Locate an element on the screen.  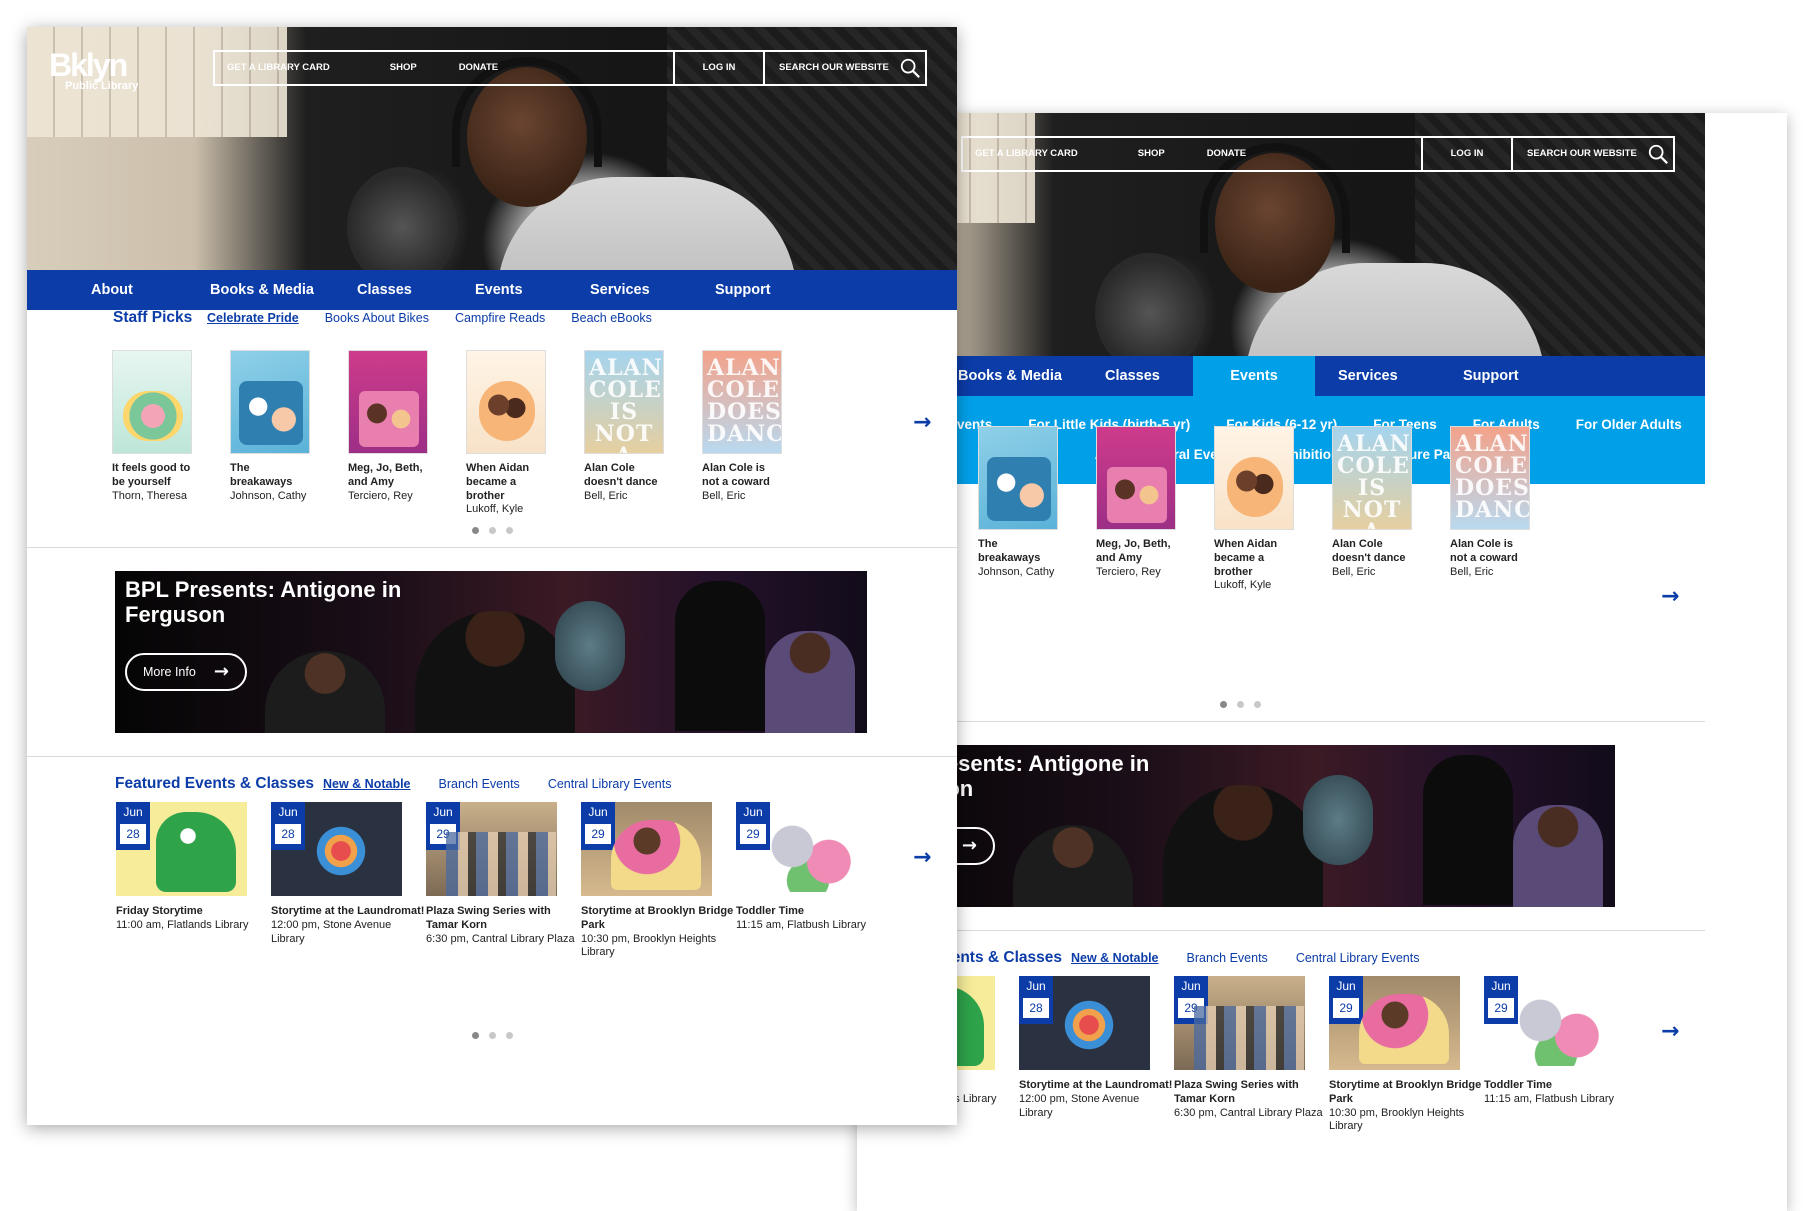
staff-picks-tab: Celebrate Pride is located at coordinates (253, 318).